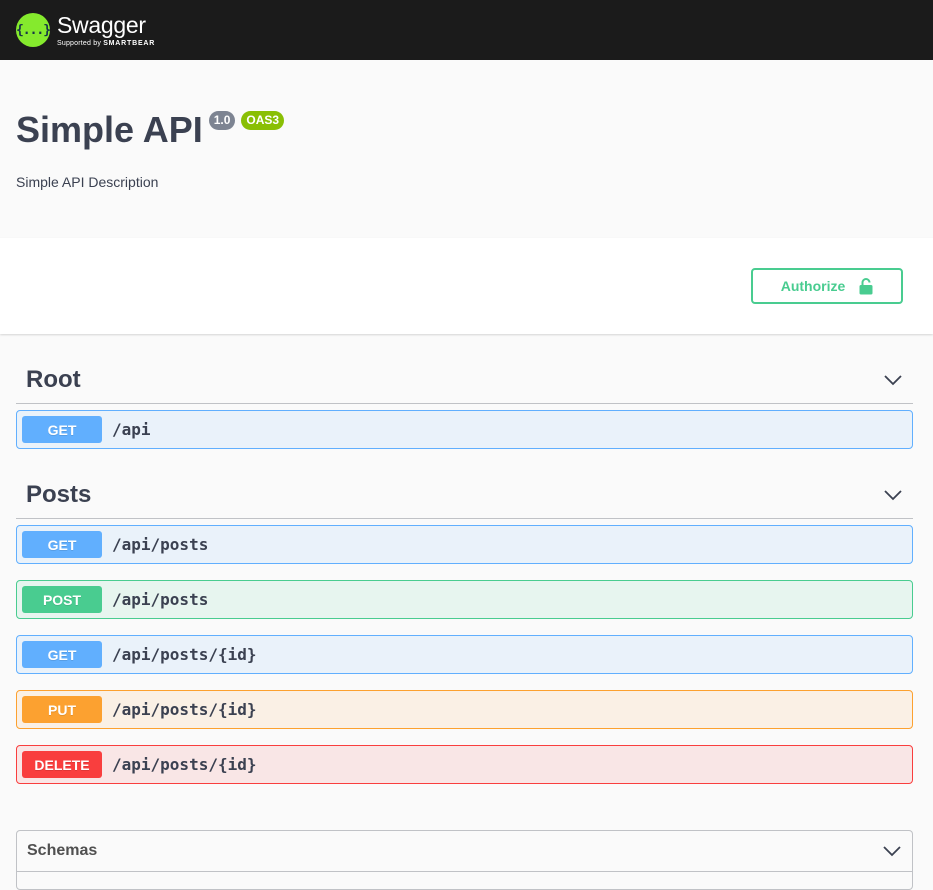  I want to click on schemas-title: Schemas, so click(62, 850).